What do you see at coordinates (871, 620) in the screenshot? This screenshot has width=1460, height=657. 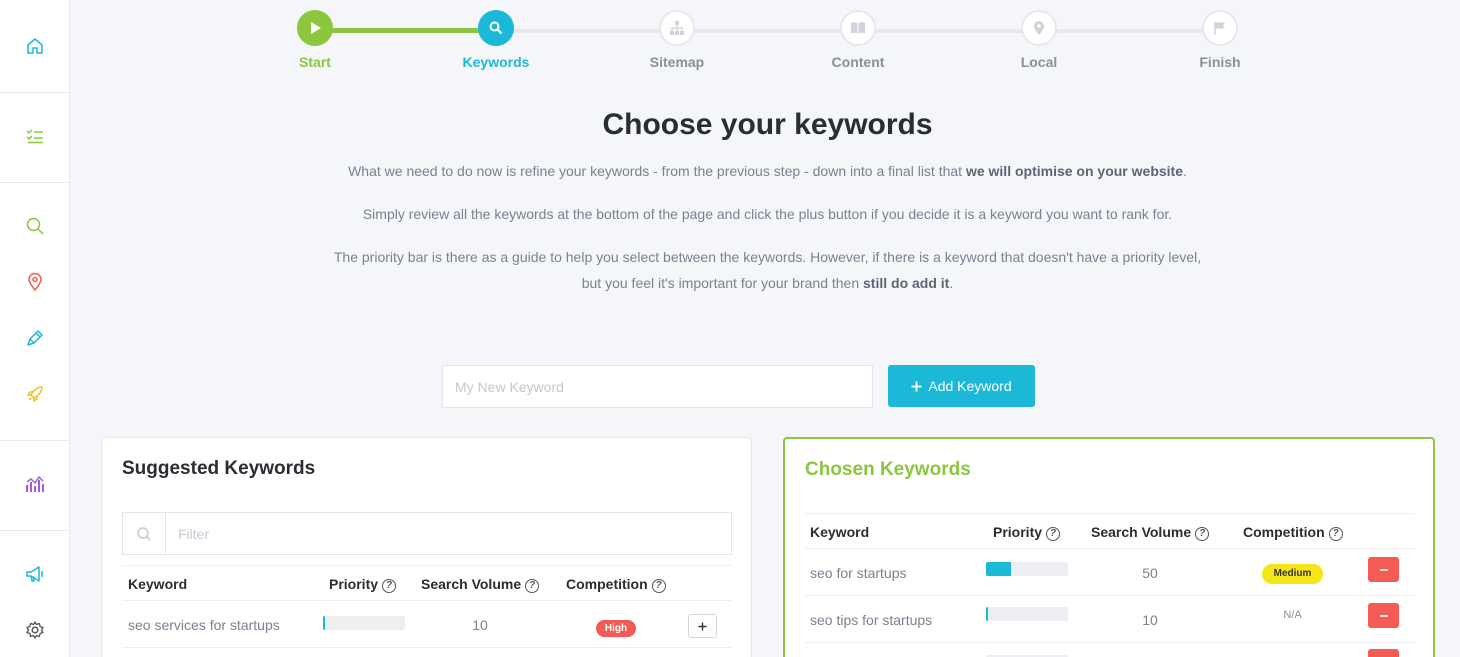 I see `keyword-text: seo tips for startups` at bounding box center [871, 620].